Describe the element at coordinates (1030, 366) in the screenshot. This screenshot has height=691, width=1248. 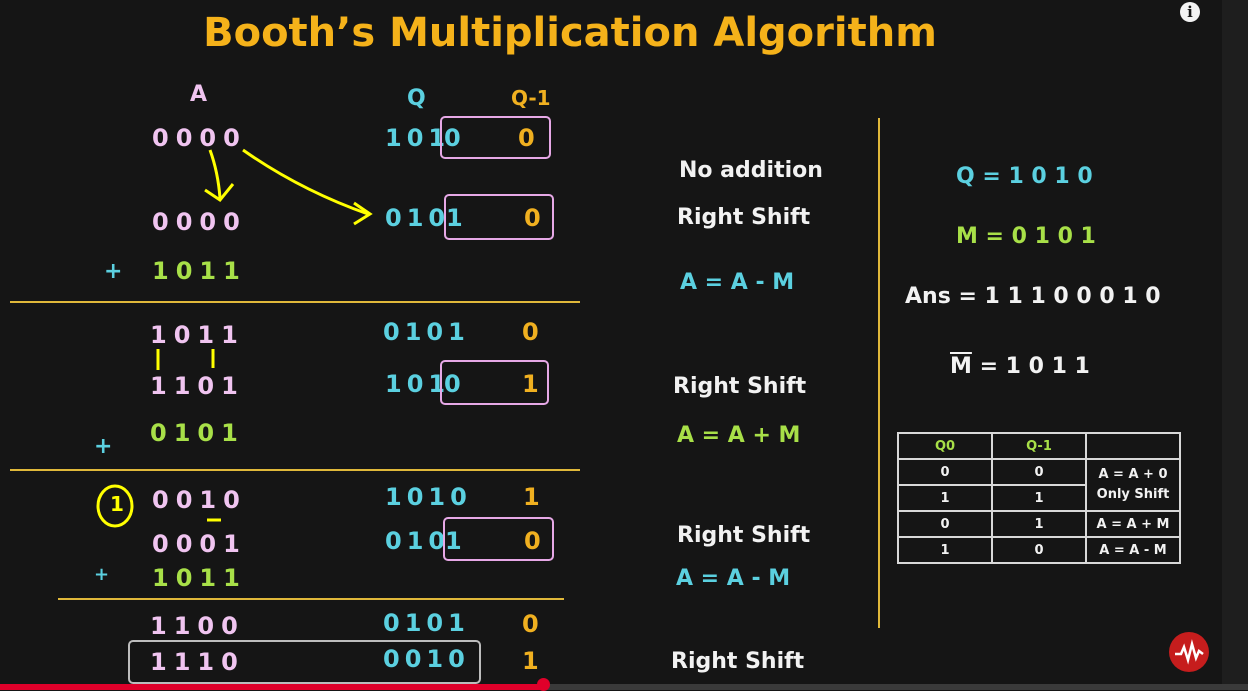
I see `m-bar-value: = 1 0 1 1` at that location.